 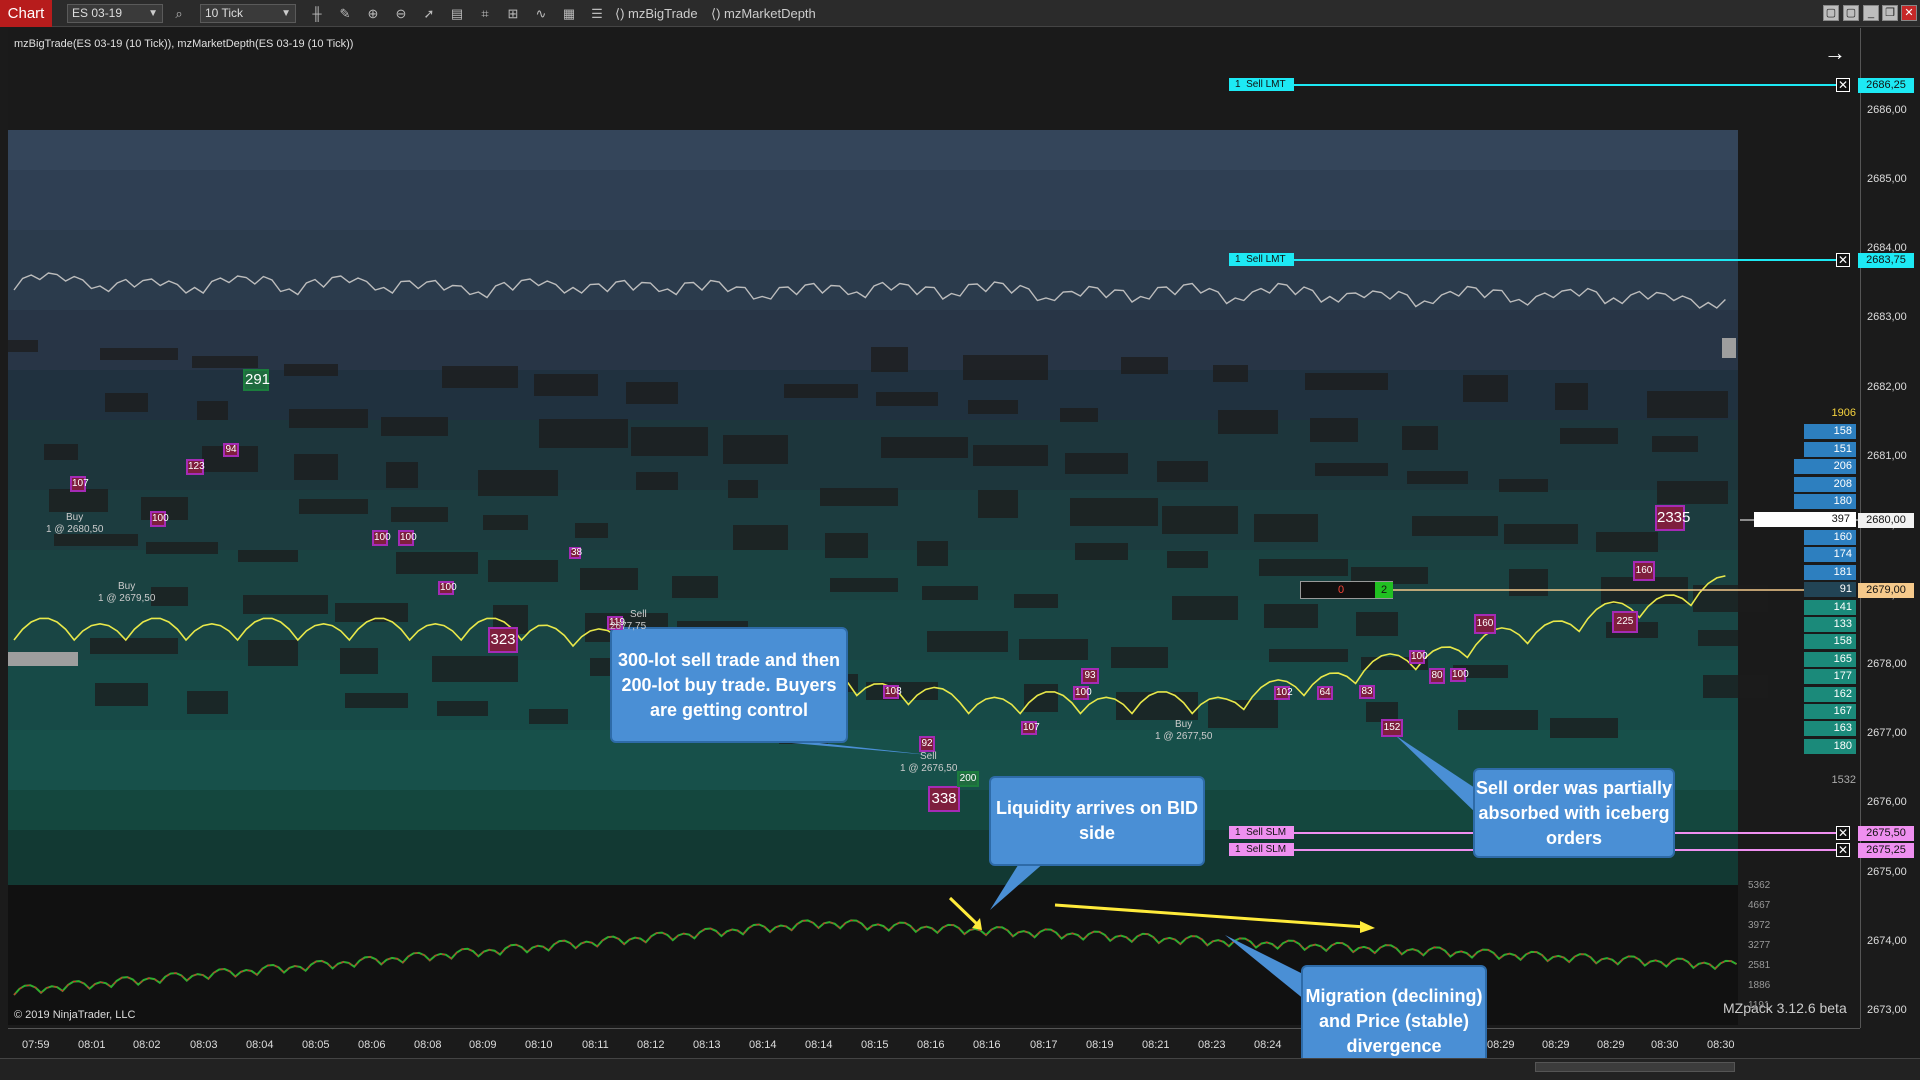 I want to click on trade-fill-label: 1 @ 2676,50, so click(x=929, y=768).